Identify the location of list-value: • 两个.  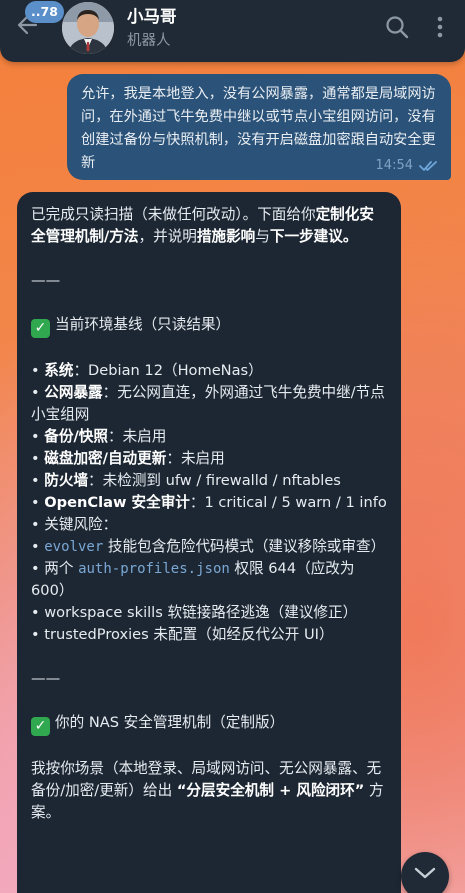
(55, 568).